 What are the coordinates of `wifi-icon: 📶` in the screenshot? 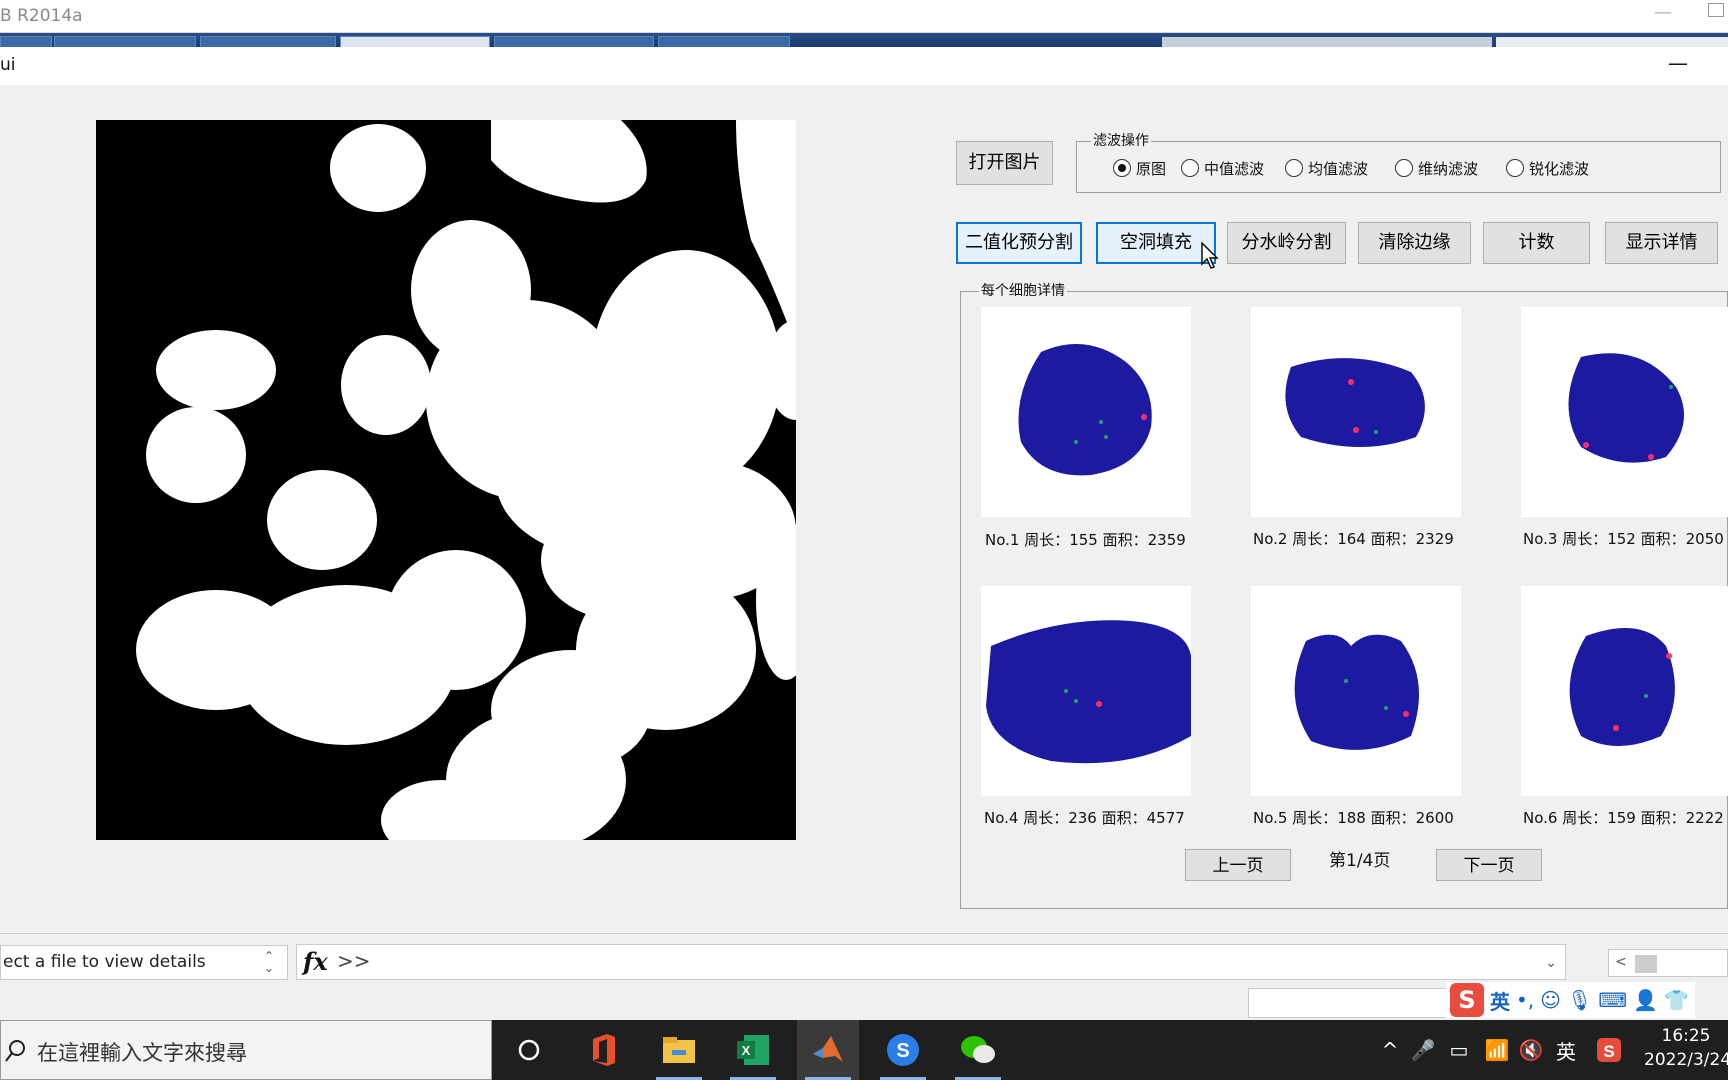 It's located at (1497, 1050).